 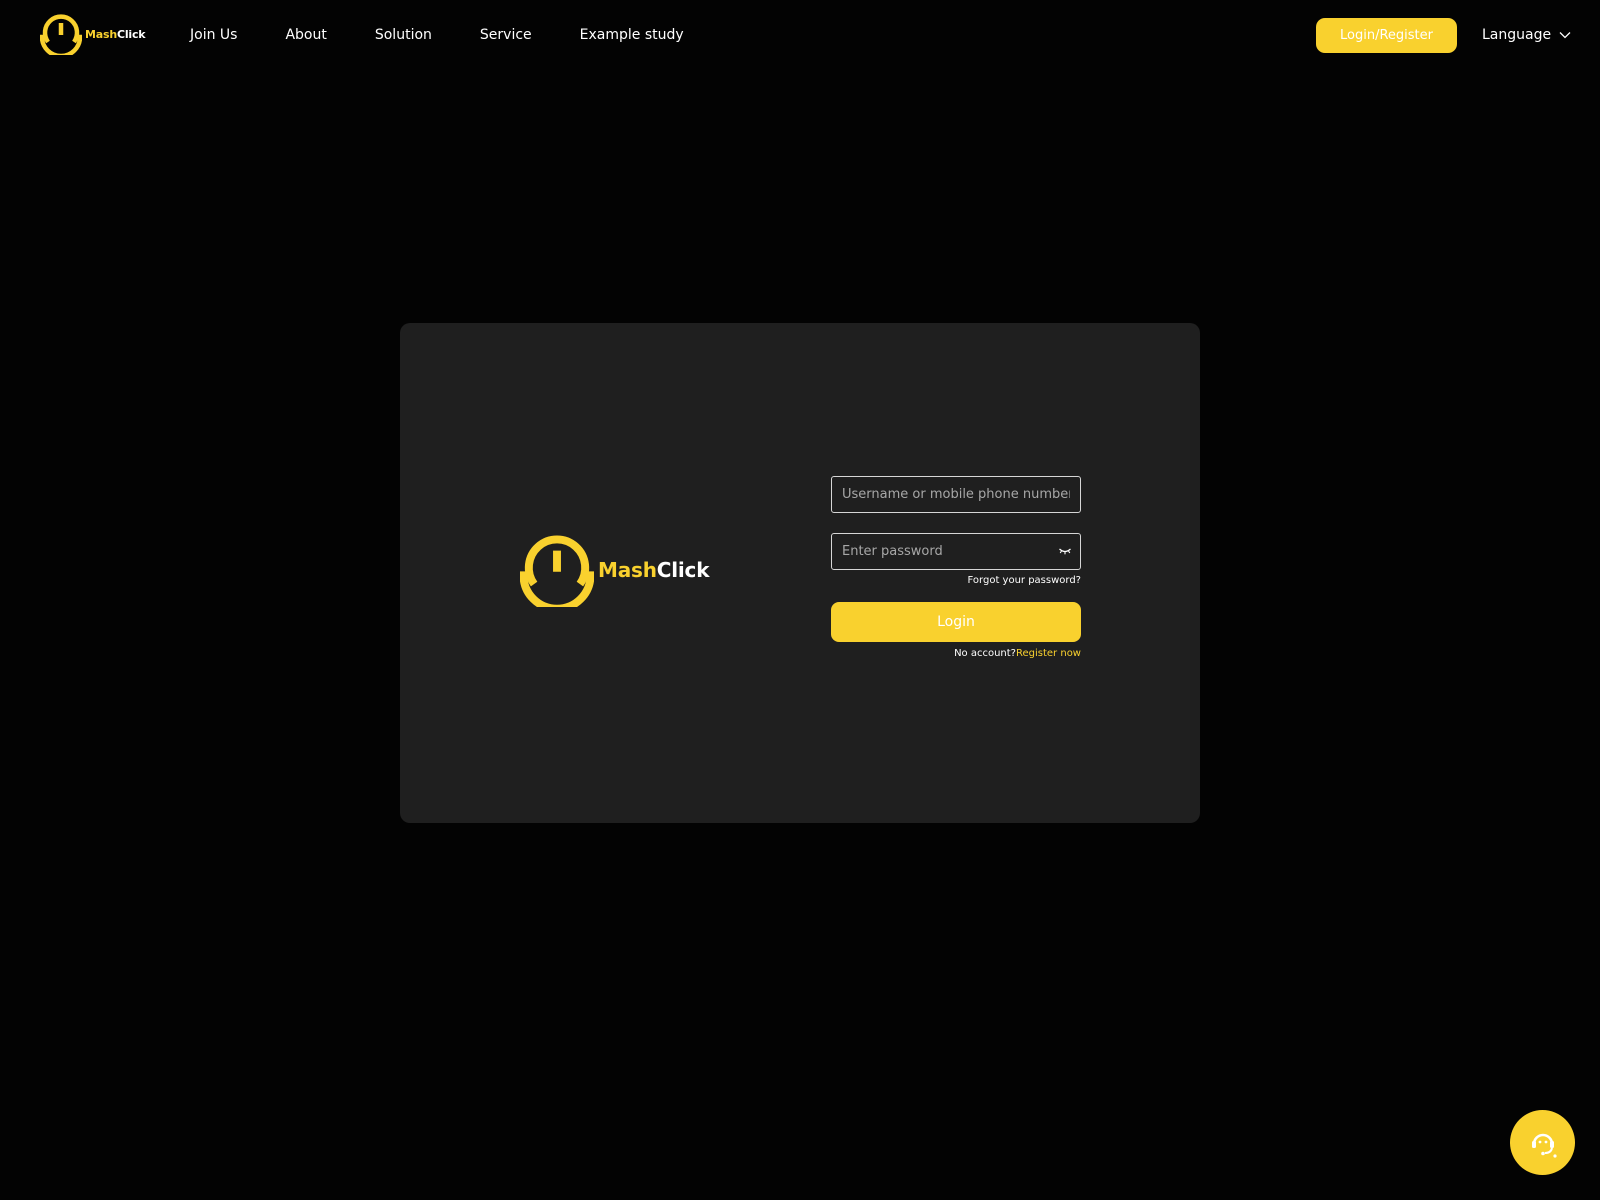 What do you see at coordinates (985, 653) in the screenshot?
I see `no-account-text: No account?` at bounding box center [985, 653].